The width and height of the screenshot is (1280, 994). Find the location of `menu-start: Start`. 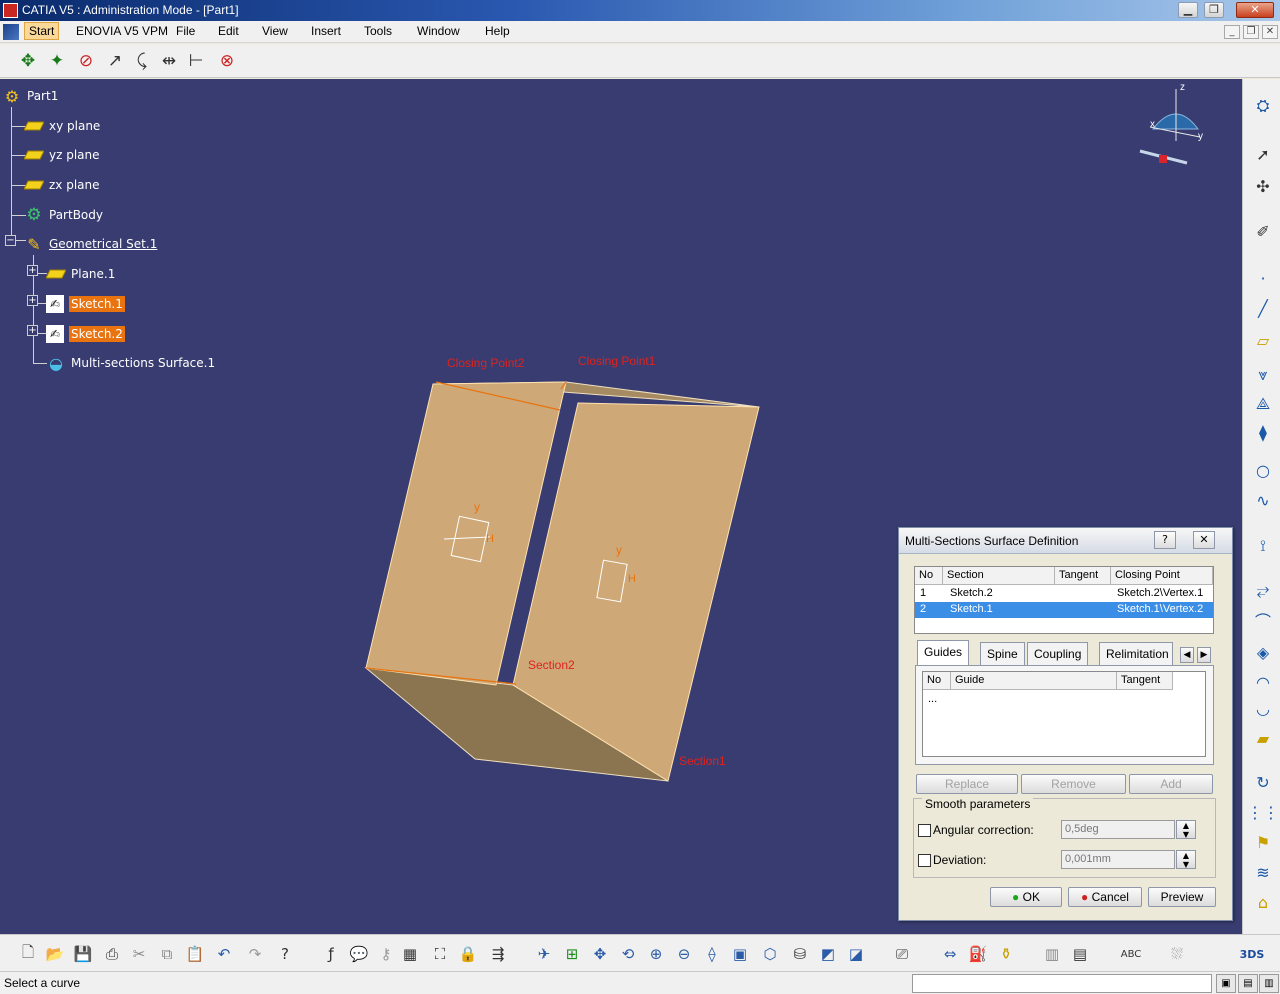

menu-start: Start is located at coordinates (42, 31).